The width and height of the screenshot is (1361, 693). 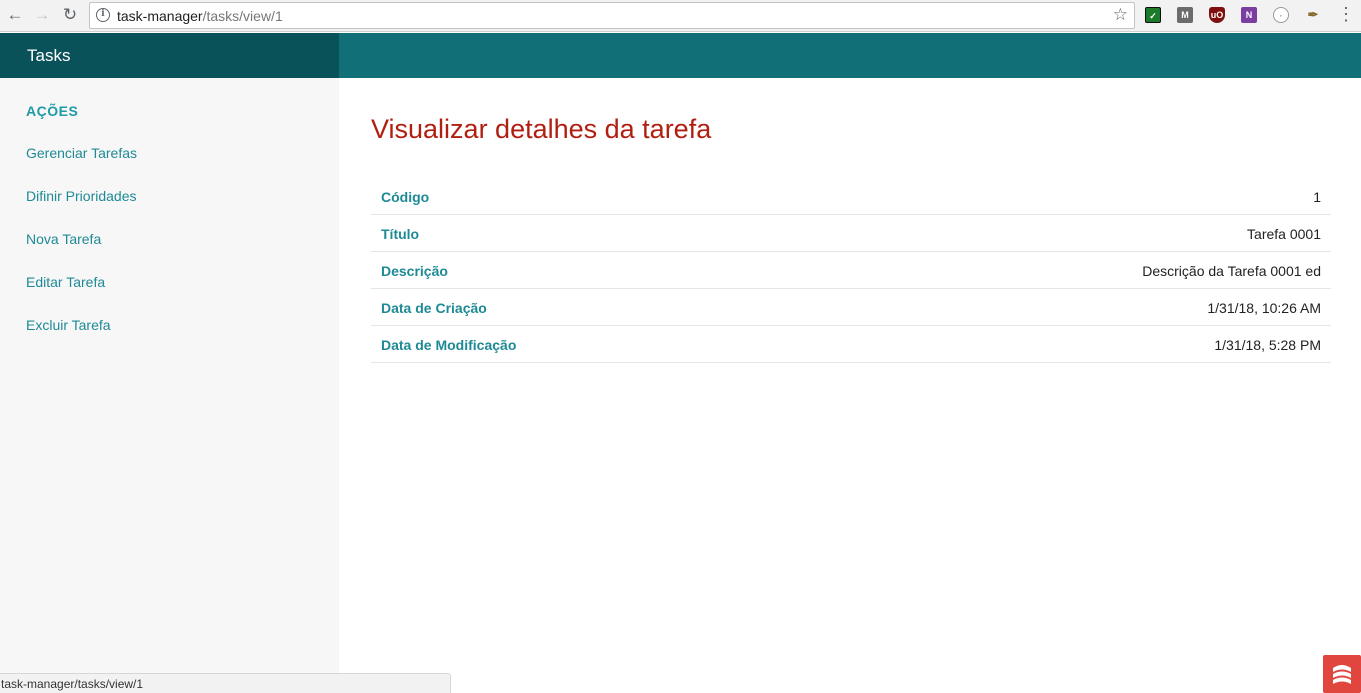 What do you see at coordinates (70, 15) in the screenshot?
I see `reload-icon: ↻` at bounding box center [70, 15].